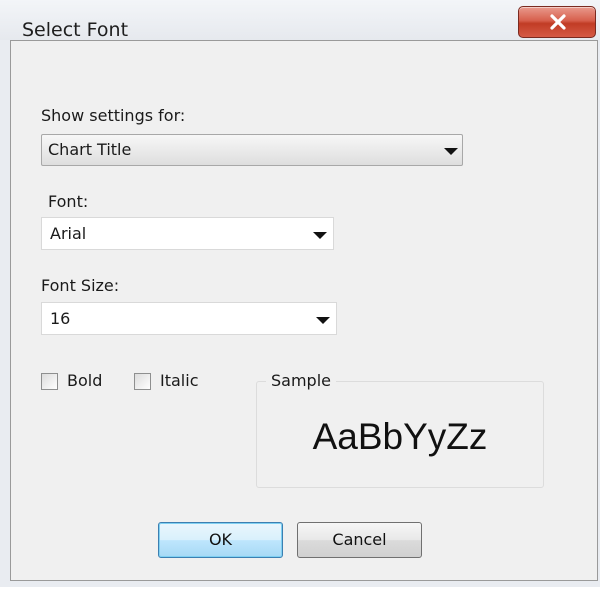 The image size is (602, 589). Describe the element at coordinates (300, 20) in the screenshot. I see `title-bar: Select Font` at that location.